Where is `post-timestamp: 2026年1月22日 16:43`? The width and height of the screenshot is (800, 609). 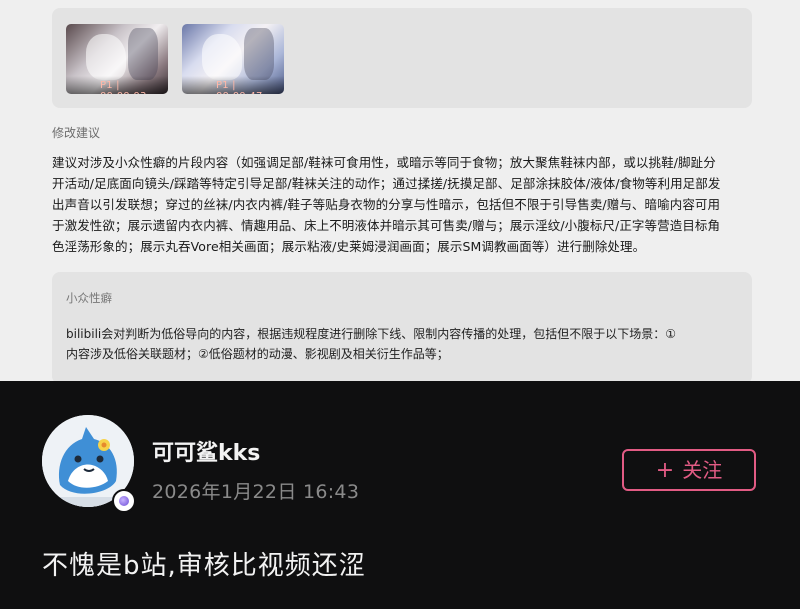
post-timestamp: 2026年1月22日 16:43 is located at coordinates (256, 492).